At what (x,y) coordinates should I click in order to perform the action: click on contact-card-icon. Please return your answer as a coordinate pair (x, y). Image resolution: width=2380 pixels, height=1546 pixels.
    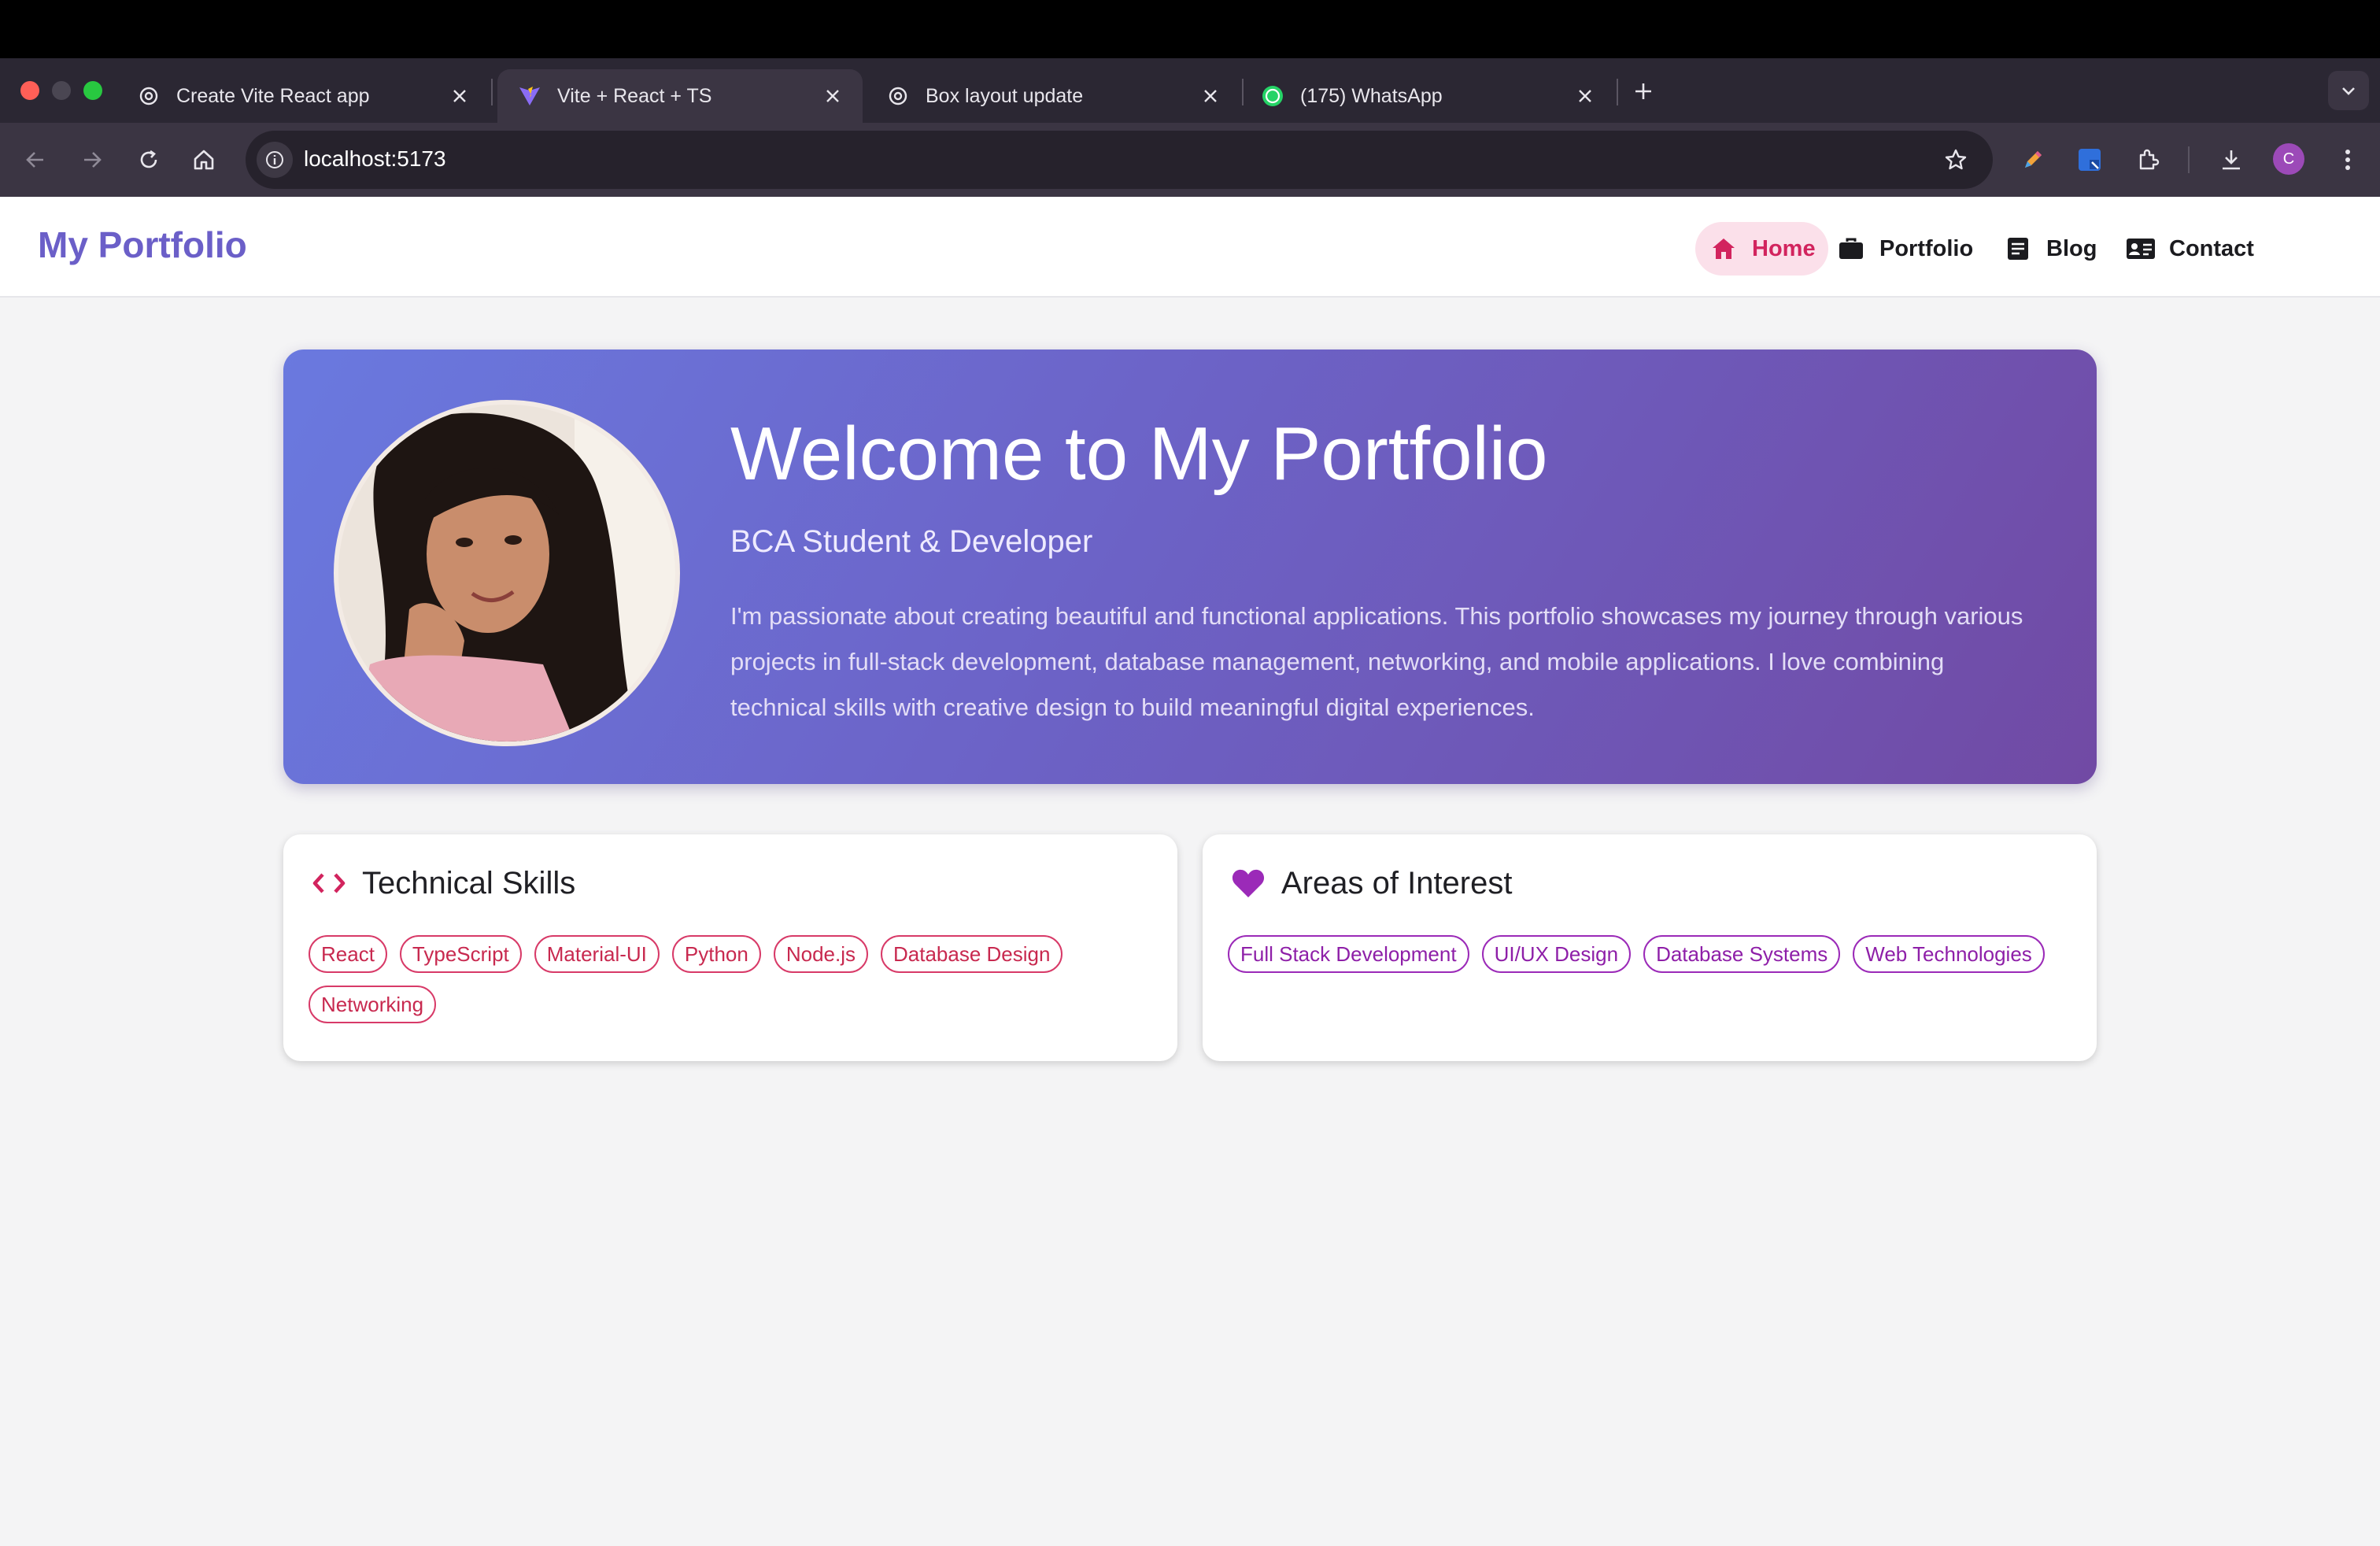
    Looking at the image, I should click on (2140, 248).